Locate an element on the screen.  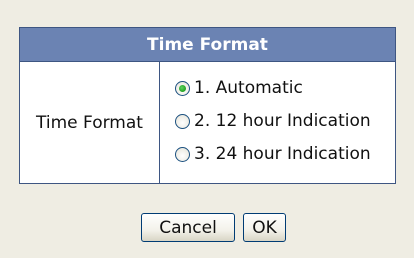
radio-24-hour is located at coordinates (182, 154).